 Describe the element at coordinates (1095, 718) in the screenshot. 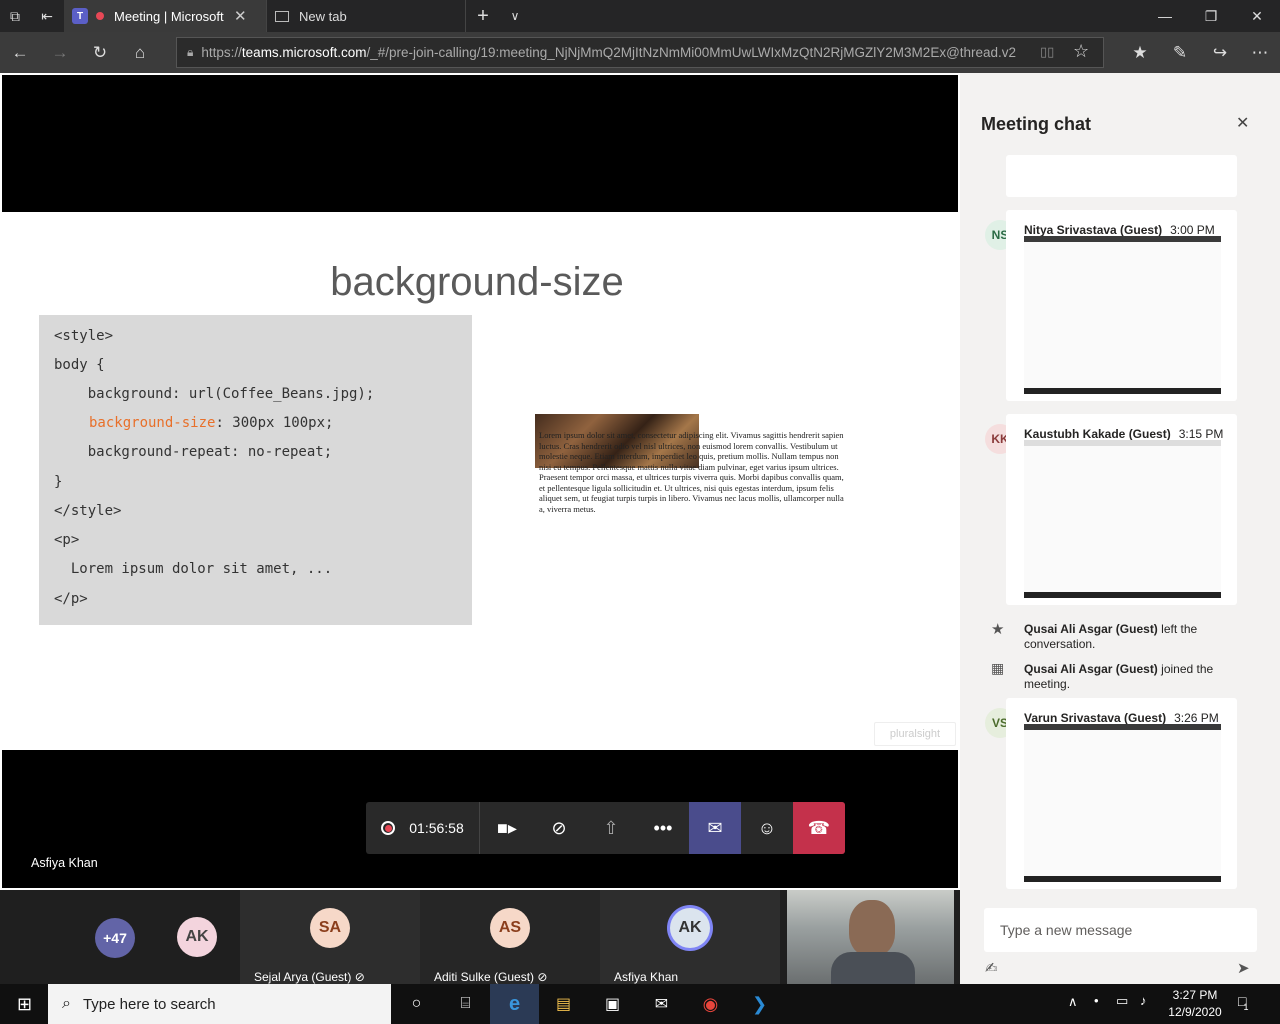

I see `message-author: Varun Srivastava (Guest)` at that location.